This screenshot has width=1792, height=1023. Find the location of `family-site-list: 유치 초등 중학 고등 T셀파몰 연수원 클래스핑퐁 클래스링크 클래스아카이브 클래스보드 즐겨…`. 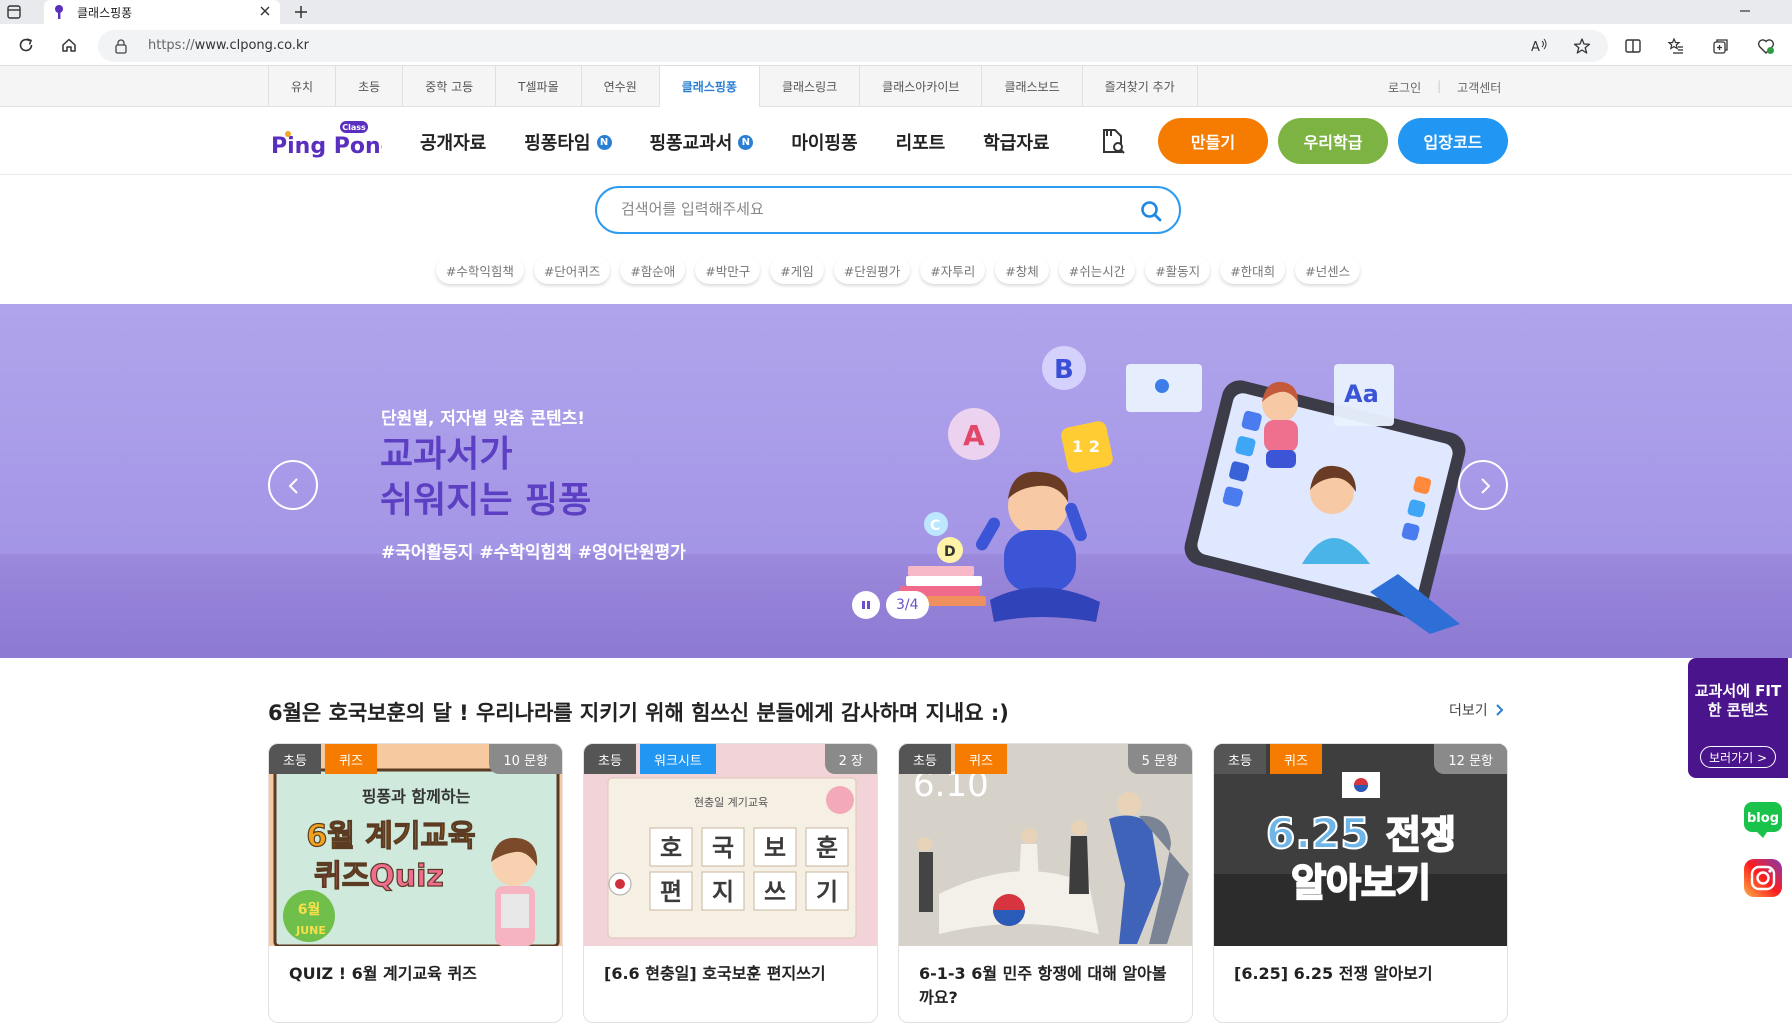

family-site-list: 유치 초등 중학 고등 T셀파몰 연수원 클래스핑퐁 클래스링크 클래스아카이브 클래스보드 즐겨… is located at coordinates (733, 86).